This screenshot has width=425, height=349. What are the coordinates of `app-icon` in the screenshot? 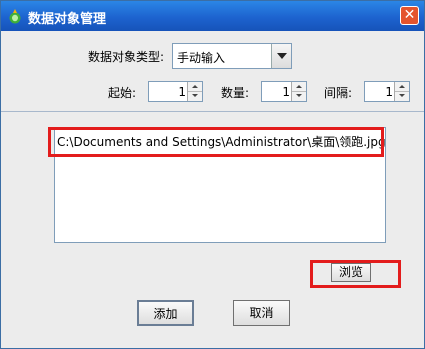 It's located at (15, 16).